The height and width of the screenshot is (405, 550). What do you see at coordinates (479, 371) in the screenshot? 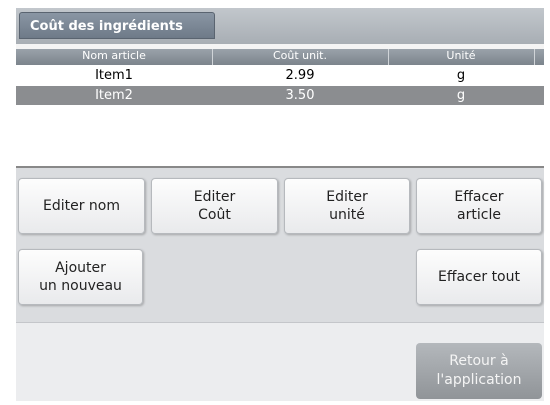
I see `back-to-application-button: Retour à l'application` at bounding box center [479, 371].